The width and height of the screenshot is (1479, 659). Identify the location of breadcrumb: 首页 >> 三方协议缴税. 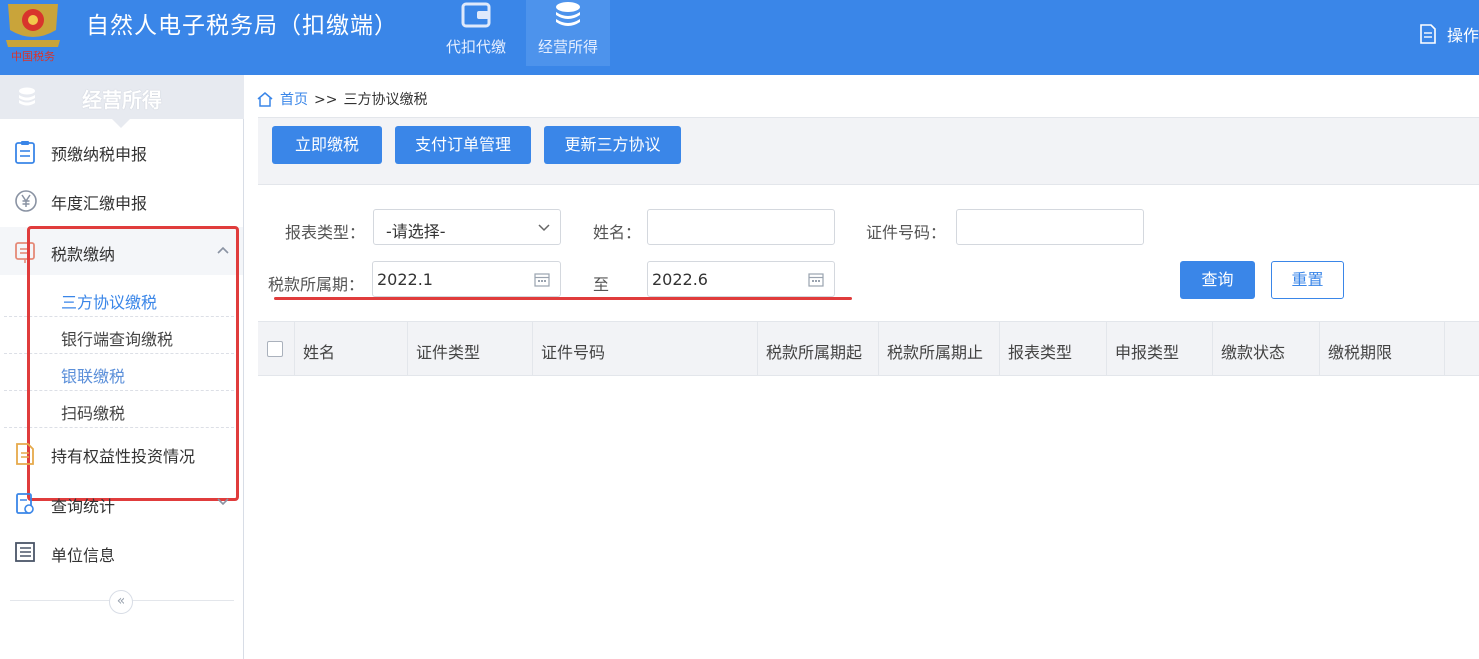
(341, 99).